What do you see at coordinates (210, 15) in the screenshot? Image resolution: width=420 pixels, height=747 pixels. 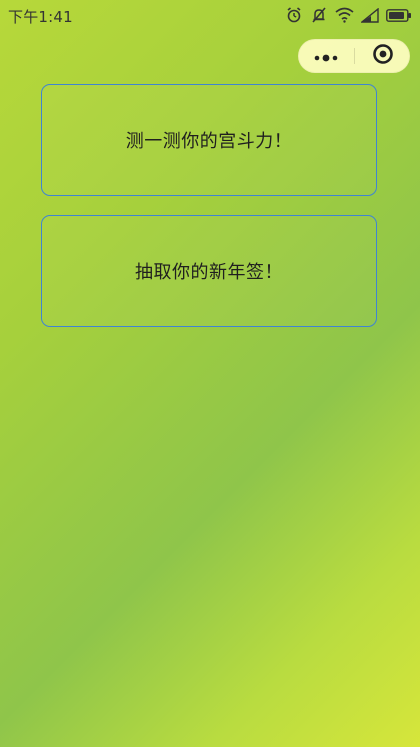 I see `status-bar: 下午1:41` at bounding box center [210, 15].